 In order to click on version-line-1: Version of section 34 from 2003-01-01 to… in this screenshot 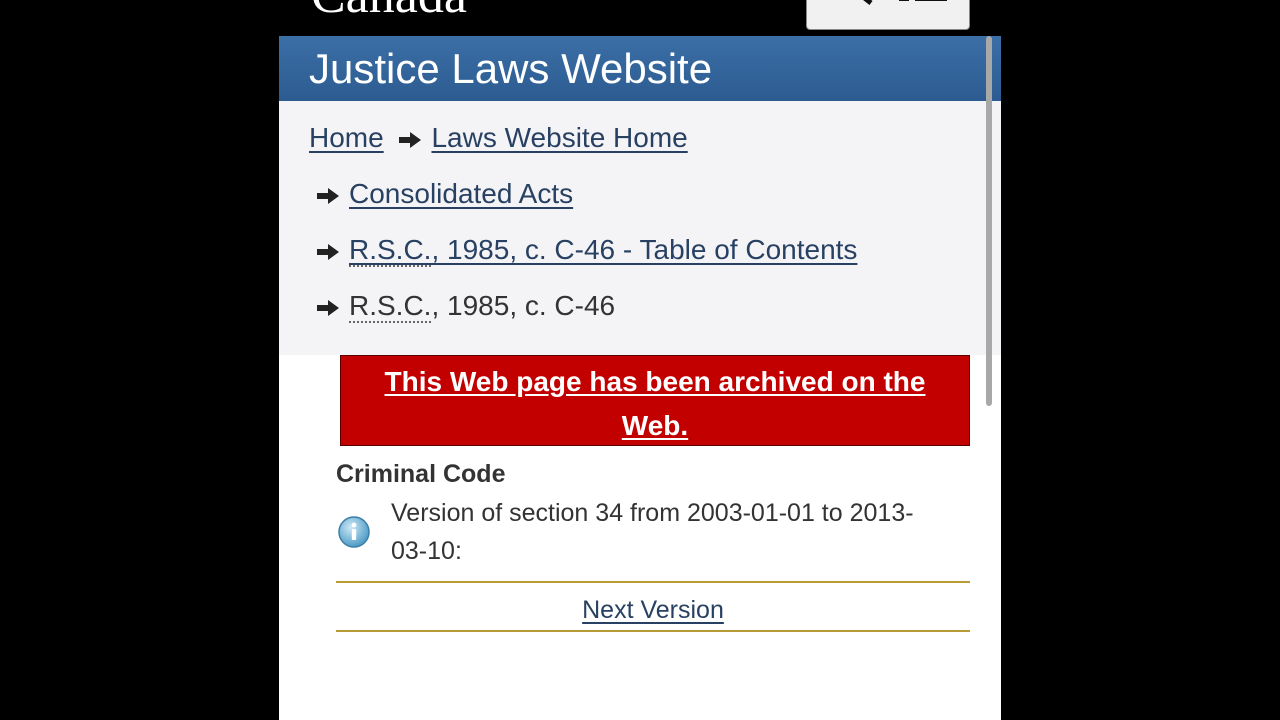, I will do `click(652, 513)`.